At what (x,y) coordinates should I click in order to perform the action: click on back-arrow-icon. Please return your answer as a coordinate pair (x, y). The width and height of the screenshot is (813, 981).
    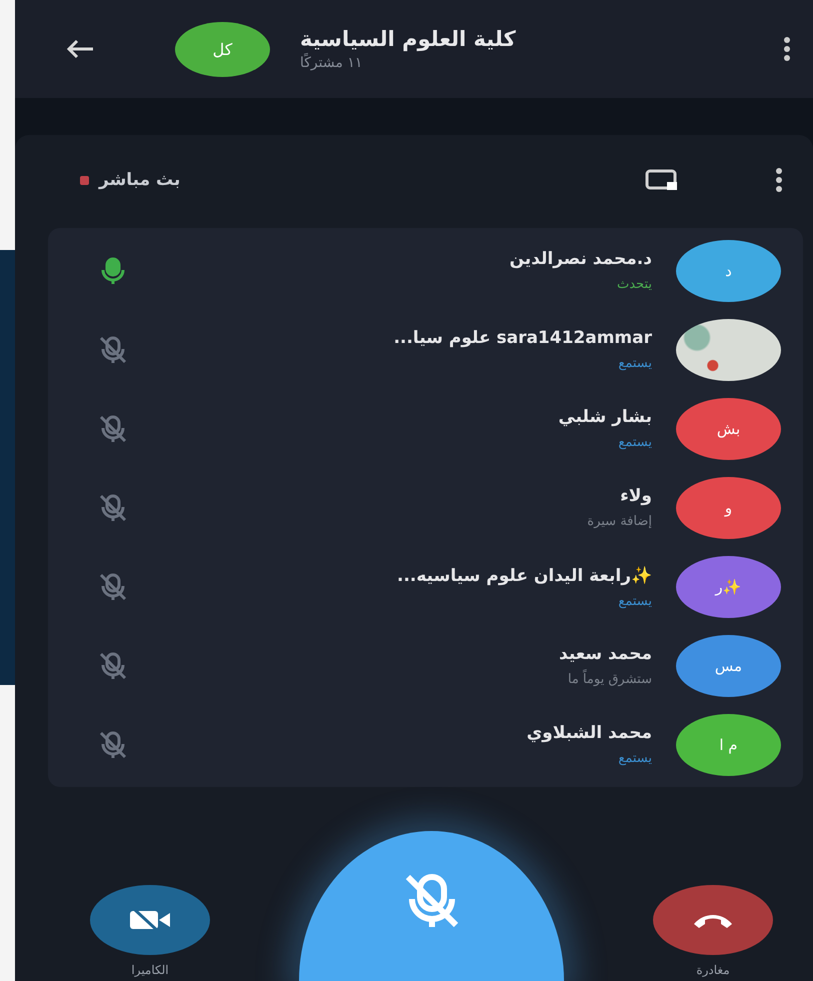
    Looking at the image, I should click on (80, 49).